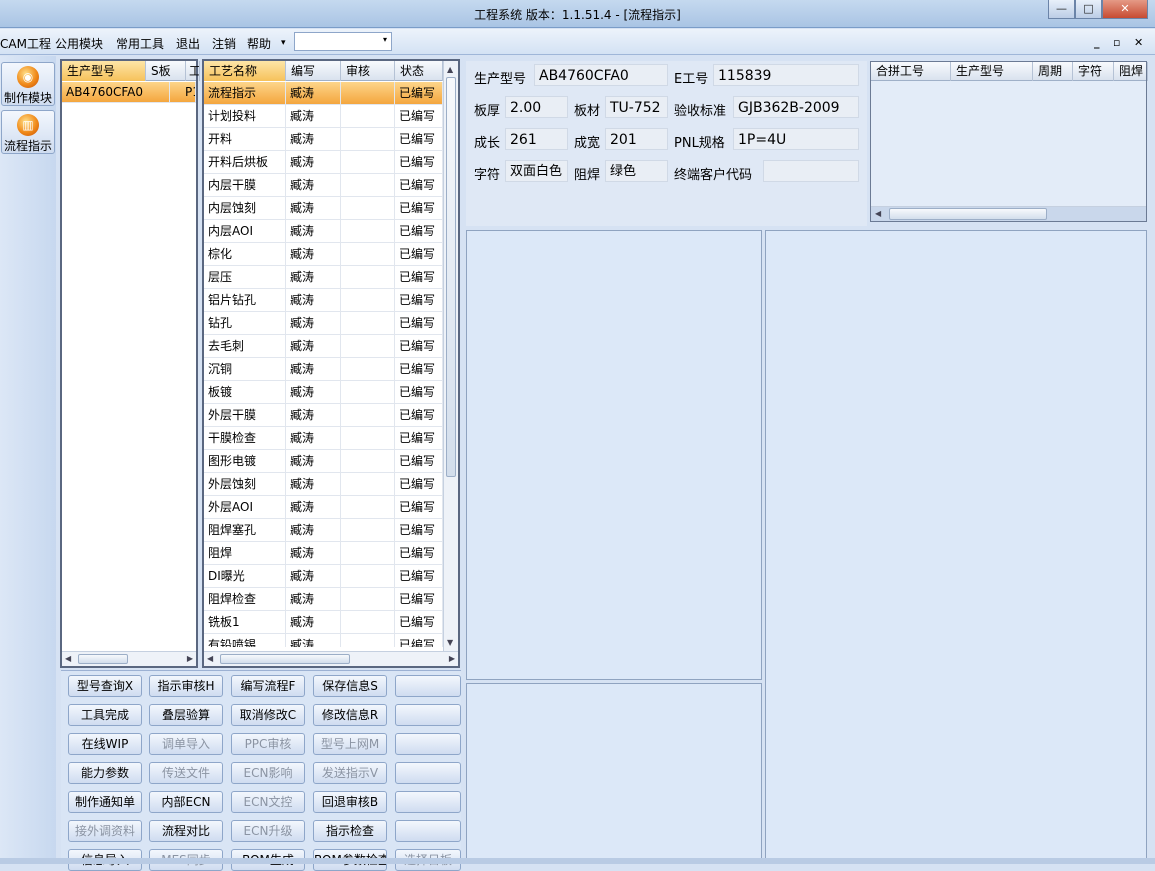  Describe the element at coordinates (323, 507) in the screenshot. I see `table-row: 外层AOI 臧涛 已编写` at that location.